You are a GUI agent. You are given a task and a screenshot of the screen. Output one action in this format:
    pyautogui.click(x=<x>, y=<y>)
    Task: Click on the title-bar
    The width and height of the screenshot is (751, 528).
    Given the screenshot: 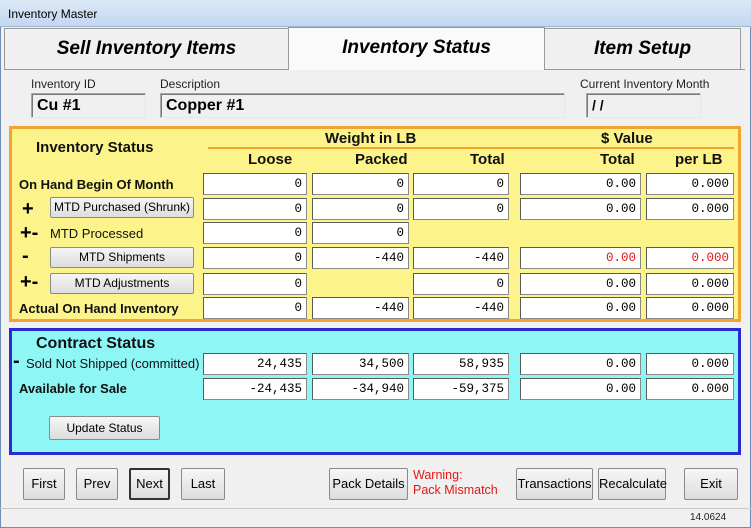 What is the action you would take?
    pyautogui.click(x=375, y=13)
    